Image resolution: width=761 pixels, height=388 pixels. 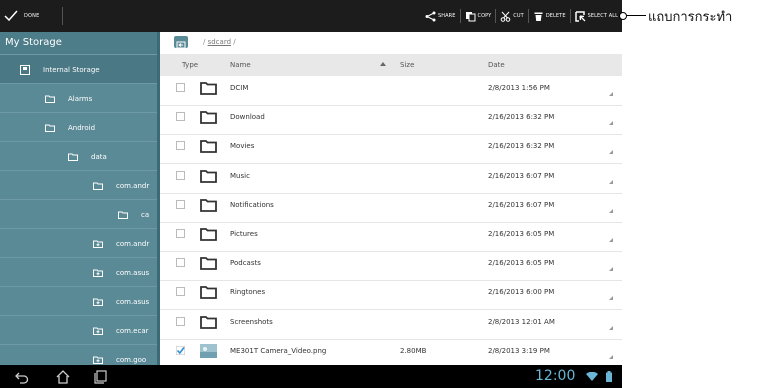 What do you see at coordinates (100, 377) in the screenshot?
I see `recent-apps-icon` at bounding box center [100, 377].